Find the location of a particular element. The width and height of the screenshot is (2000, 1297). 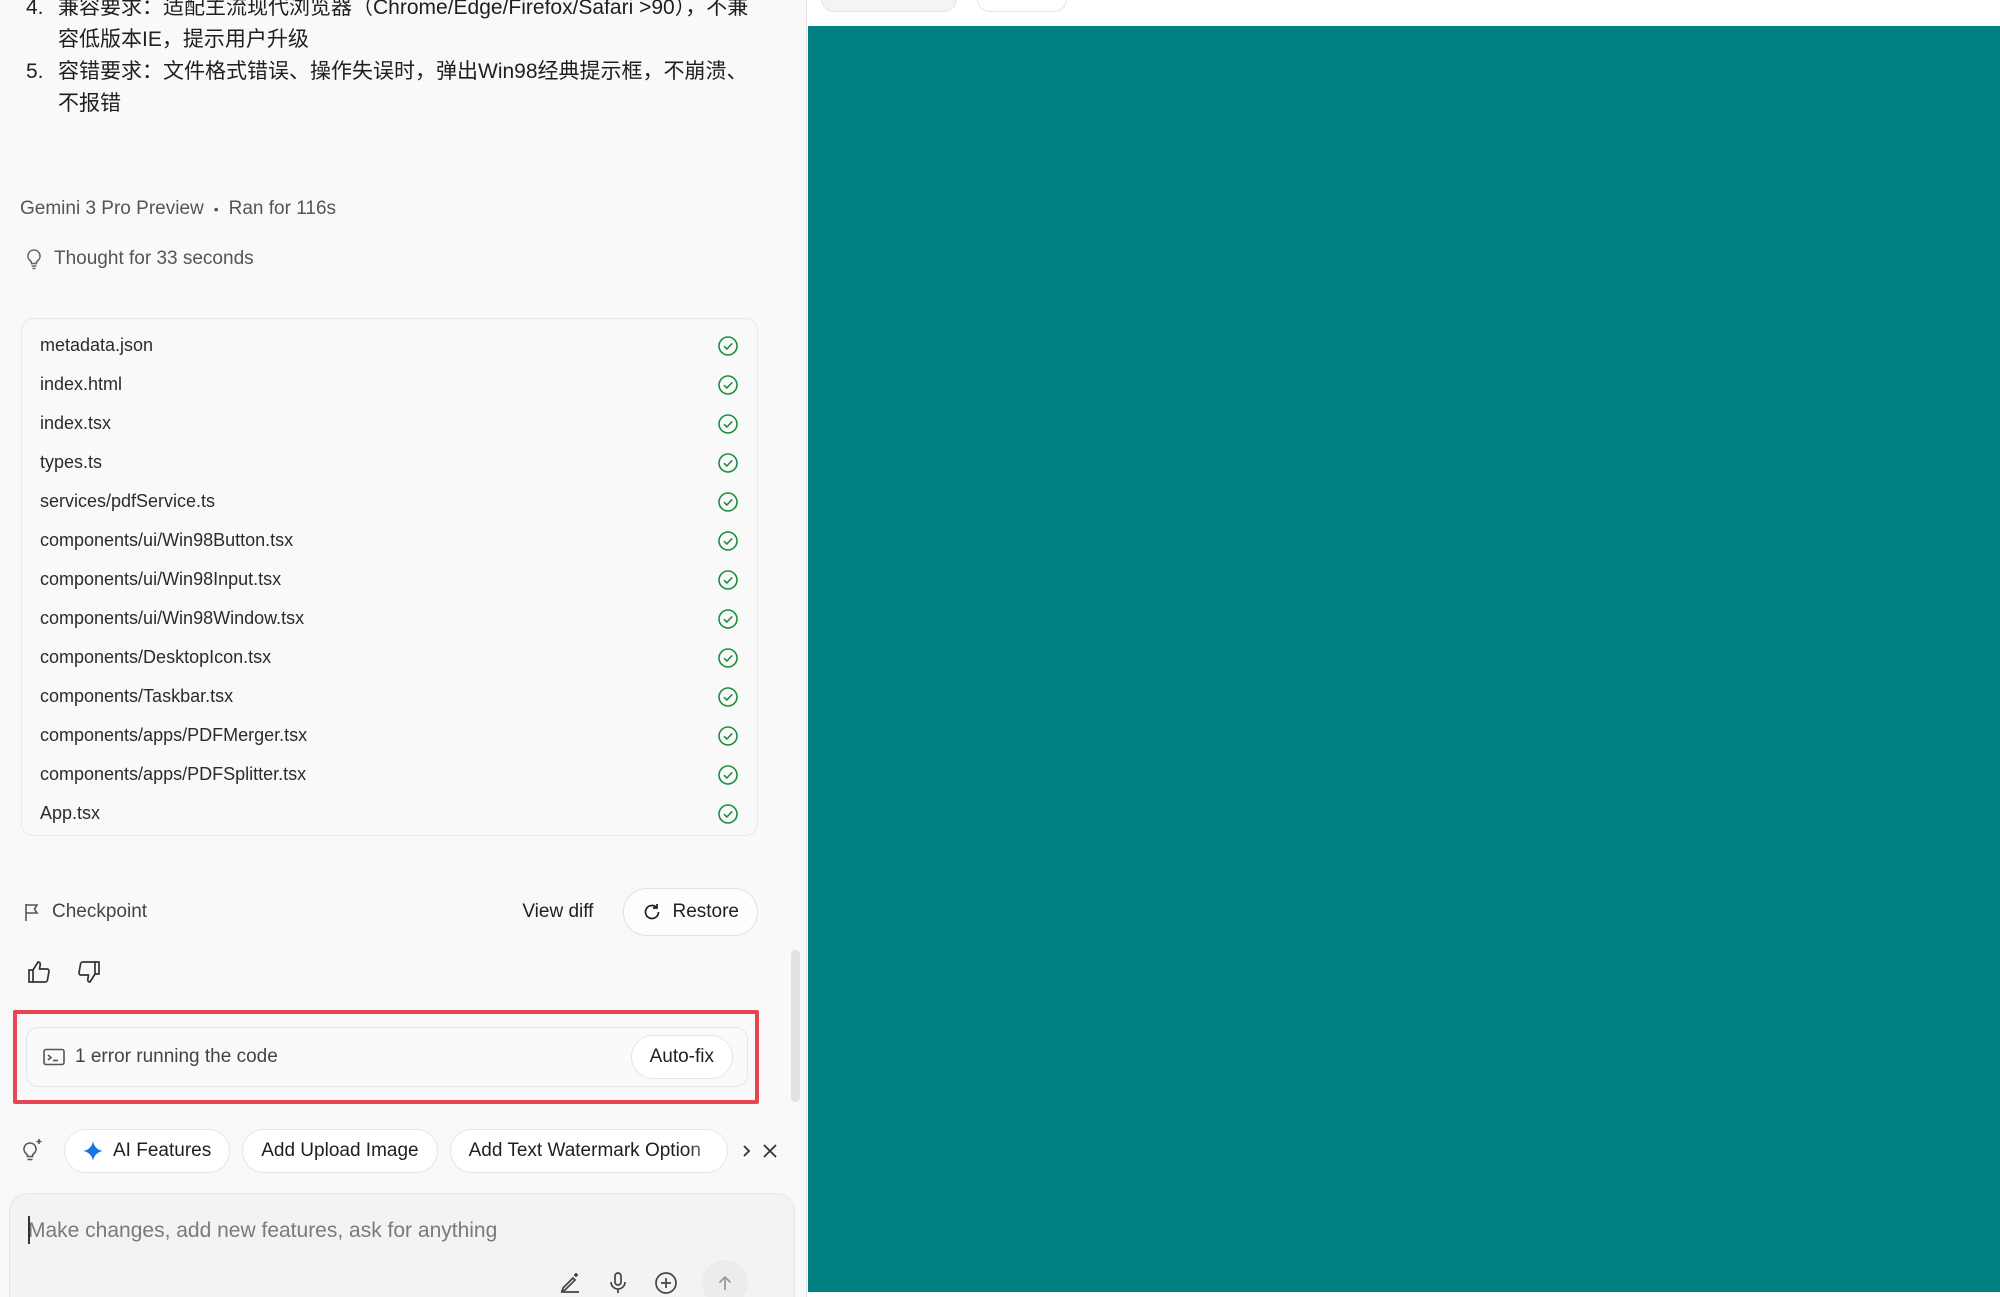

file-name: components/ui/Win98Window.tsx is located at coordinates (172, 618).